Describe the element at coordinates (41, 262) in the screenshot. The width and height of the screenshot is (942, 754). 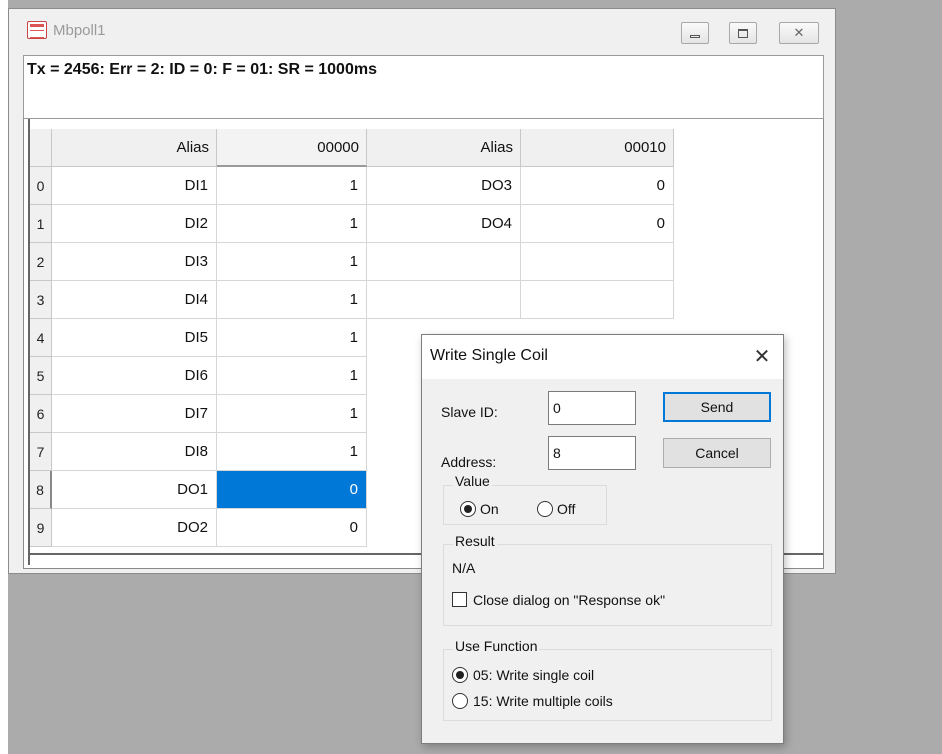
I see `row-header: 2` at that location.